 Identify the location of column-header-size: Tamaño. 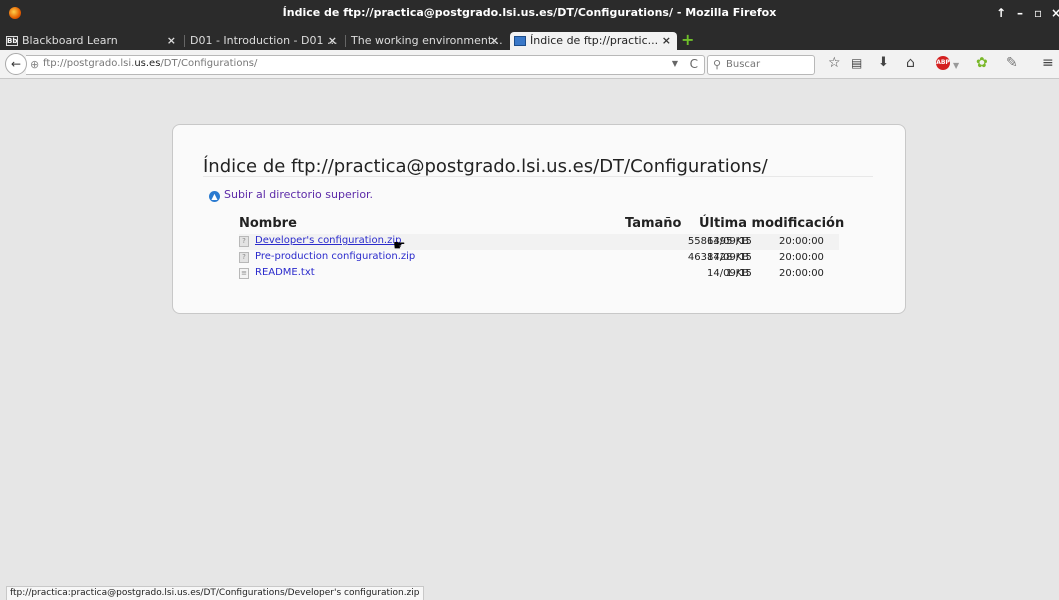
(653, 223).